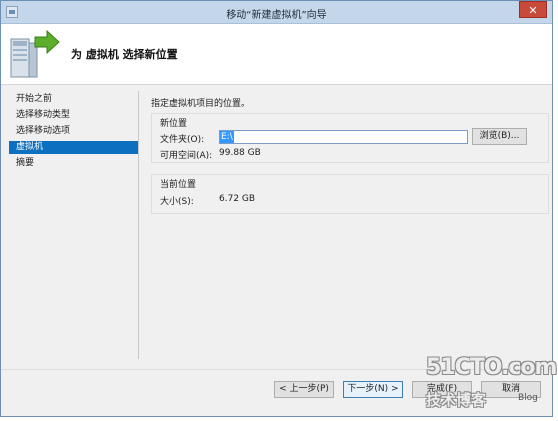 Image resolution: width=558 pixels, height=421 pixels. Describe the element at coordinates (178, 185) in the screenshot. I see `current-location-title: 当前位置` at that location.